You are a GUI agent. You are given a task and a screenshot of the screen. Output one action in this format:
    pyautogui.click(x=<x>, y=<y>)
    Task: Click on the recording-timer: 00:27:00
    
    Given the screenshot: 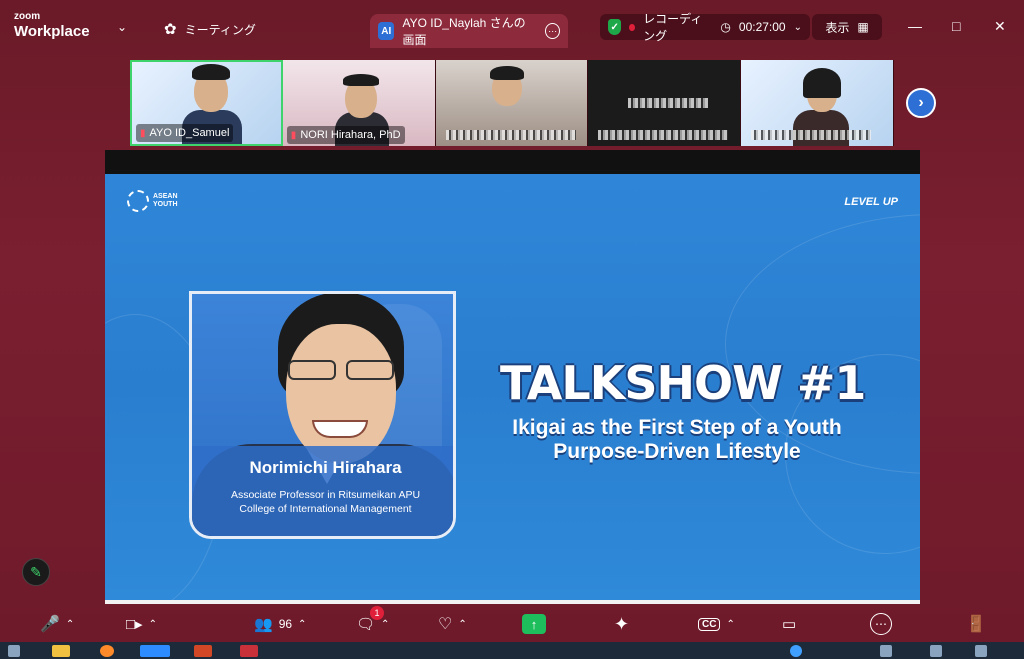 What is the action you would take?
    pyautogui.click(x=762, y=27)
    